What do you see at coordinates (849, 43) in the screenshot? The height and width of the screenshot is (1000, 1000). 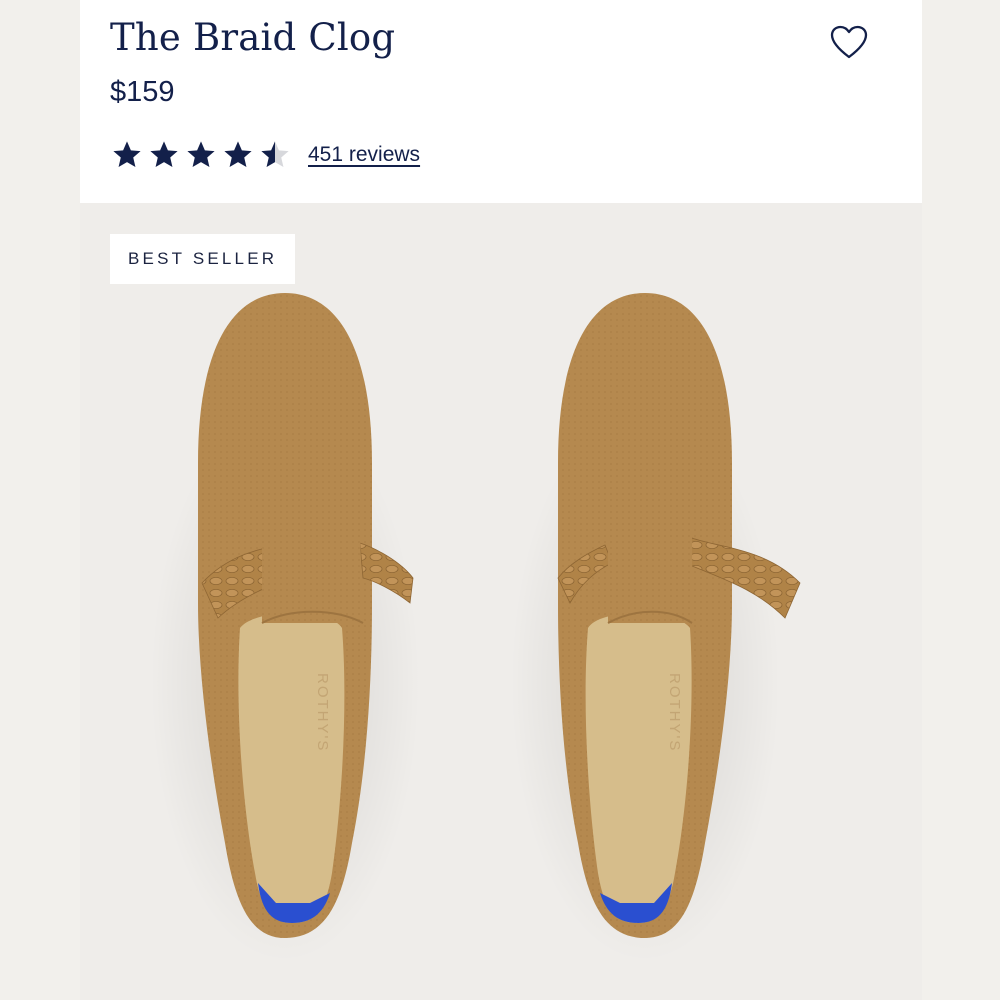 I see `heart-outline-icon` at bounding box center [849, 43].